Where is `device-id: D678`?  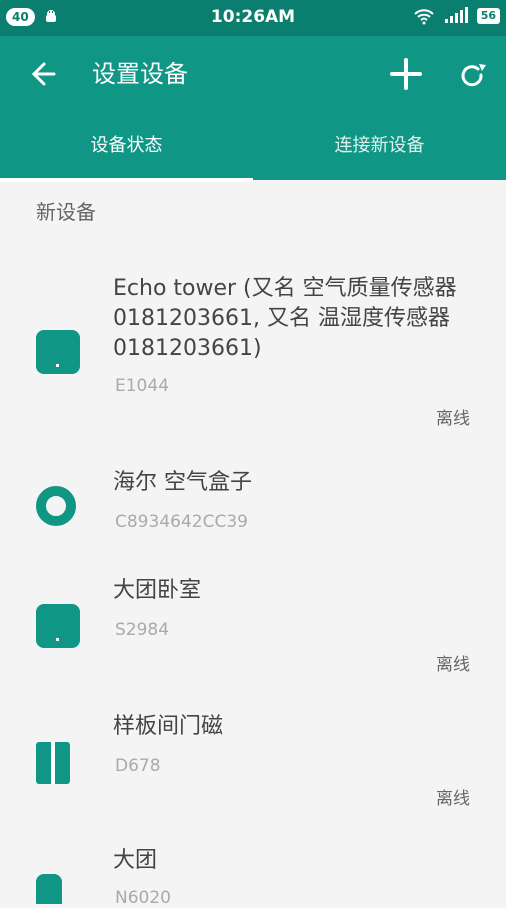 device-id: D678 is located at coordinates (138, 766).